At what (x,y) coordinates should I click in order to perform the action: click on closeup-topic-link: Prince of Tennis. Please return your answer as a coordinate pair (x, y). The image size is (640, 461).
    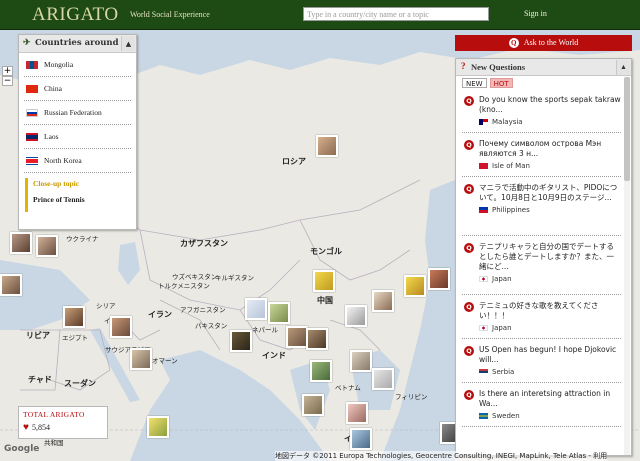
    Looking at the image, I should click on (81, 199).